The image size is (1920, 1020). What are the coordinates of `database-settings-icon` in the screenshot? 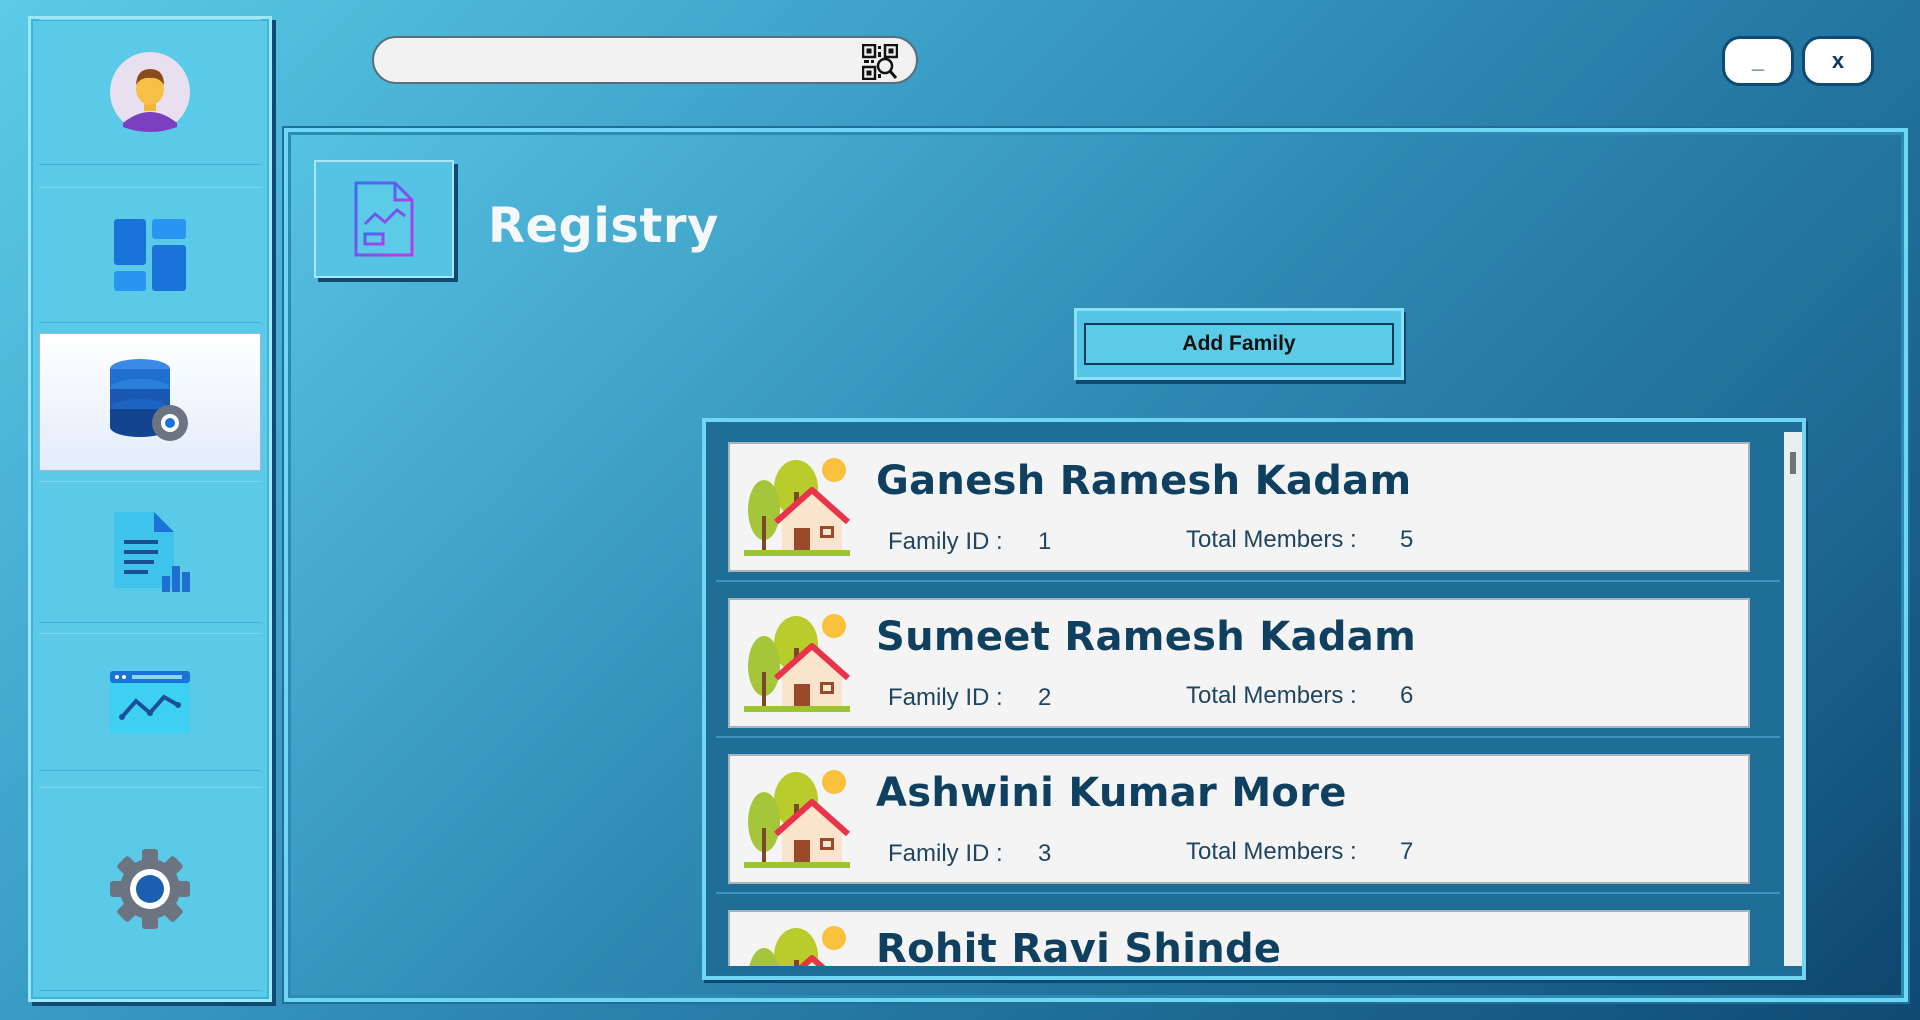 It's located at (149, 400).